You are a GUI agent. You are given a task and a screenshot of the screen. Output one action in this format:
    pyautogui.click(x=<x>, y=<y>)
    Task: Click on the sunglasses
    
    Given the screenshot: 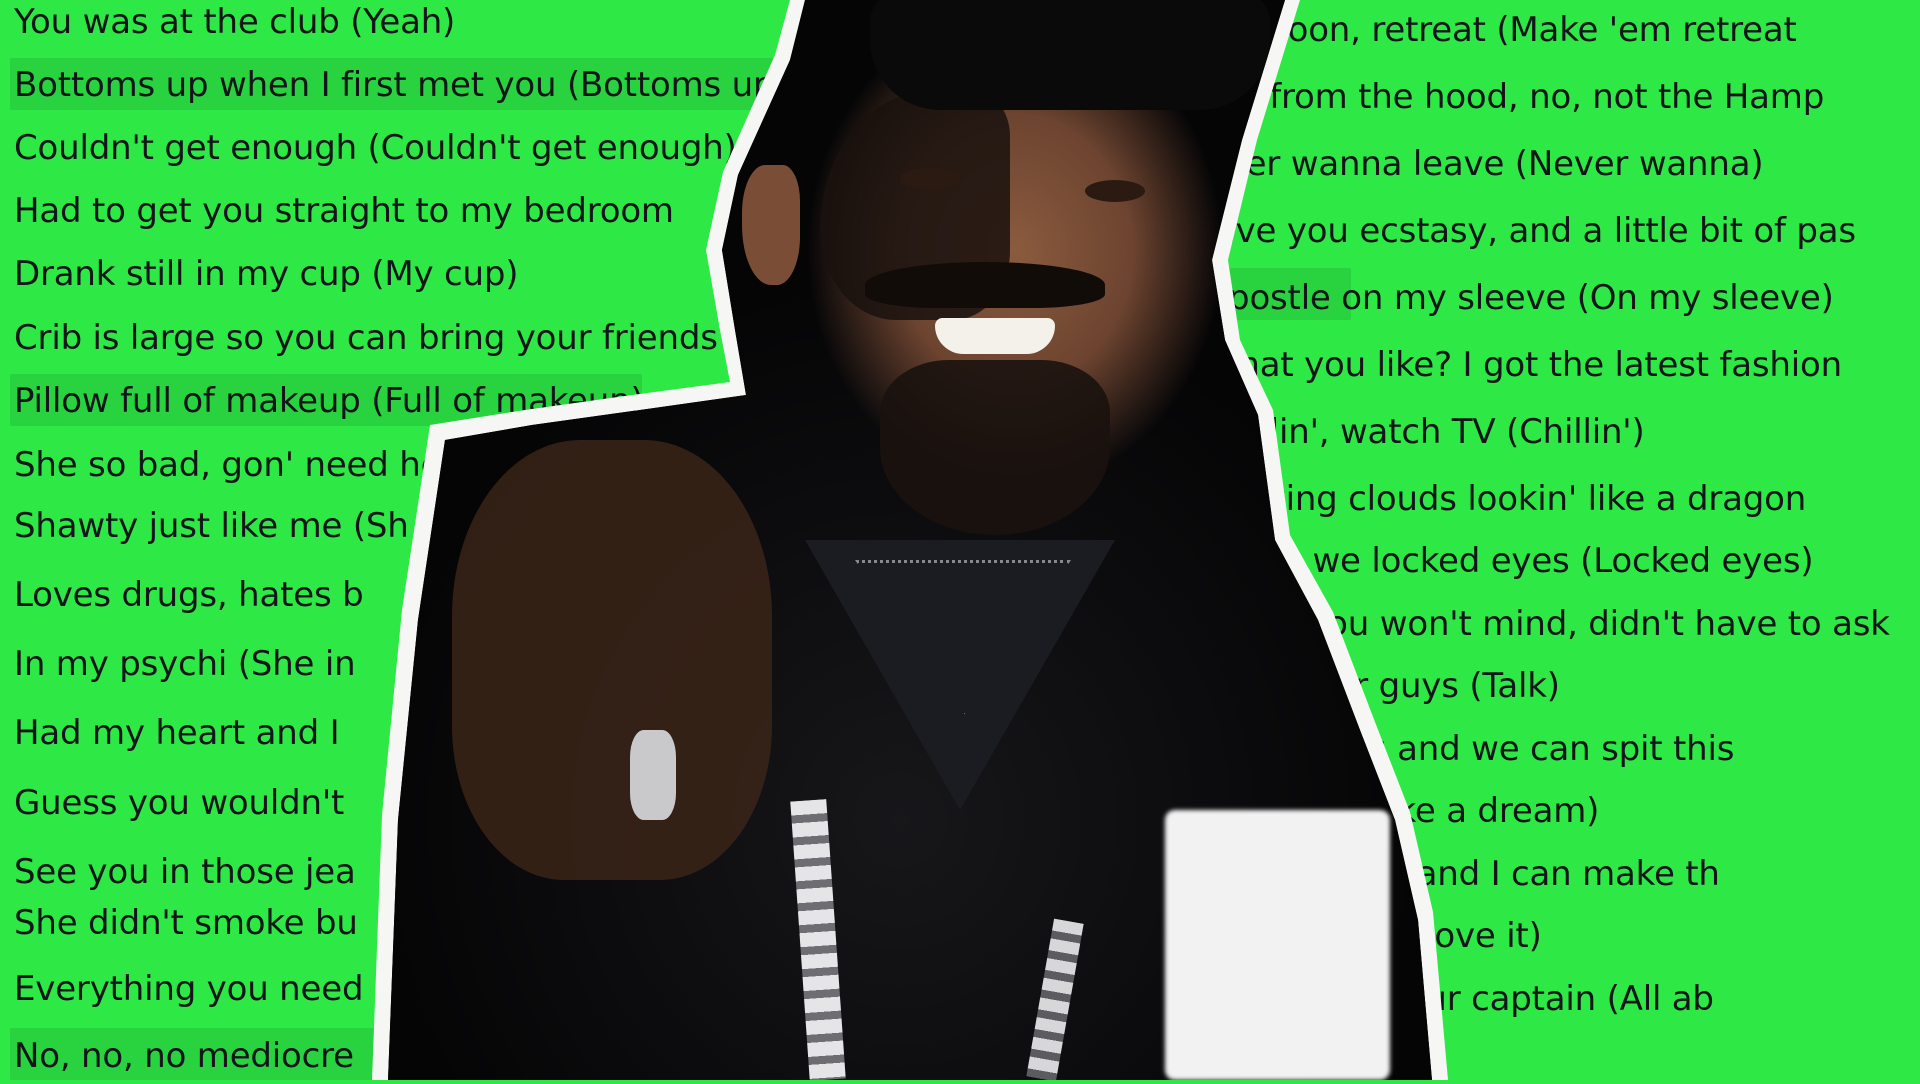 What is the action you would take?
    pyautogui.click(x=1070, y=55)
    